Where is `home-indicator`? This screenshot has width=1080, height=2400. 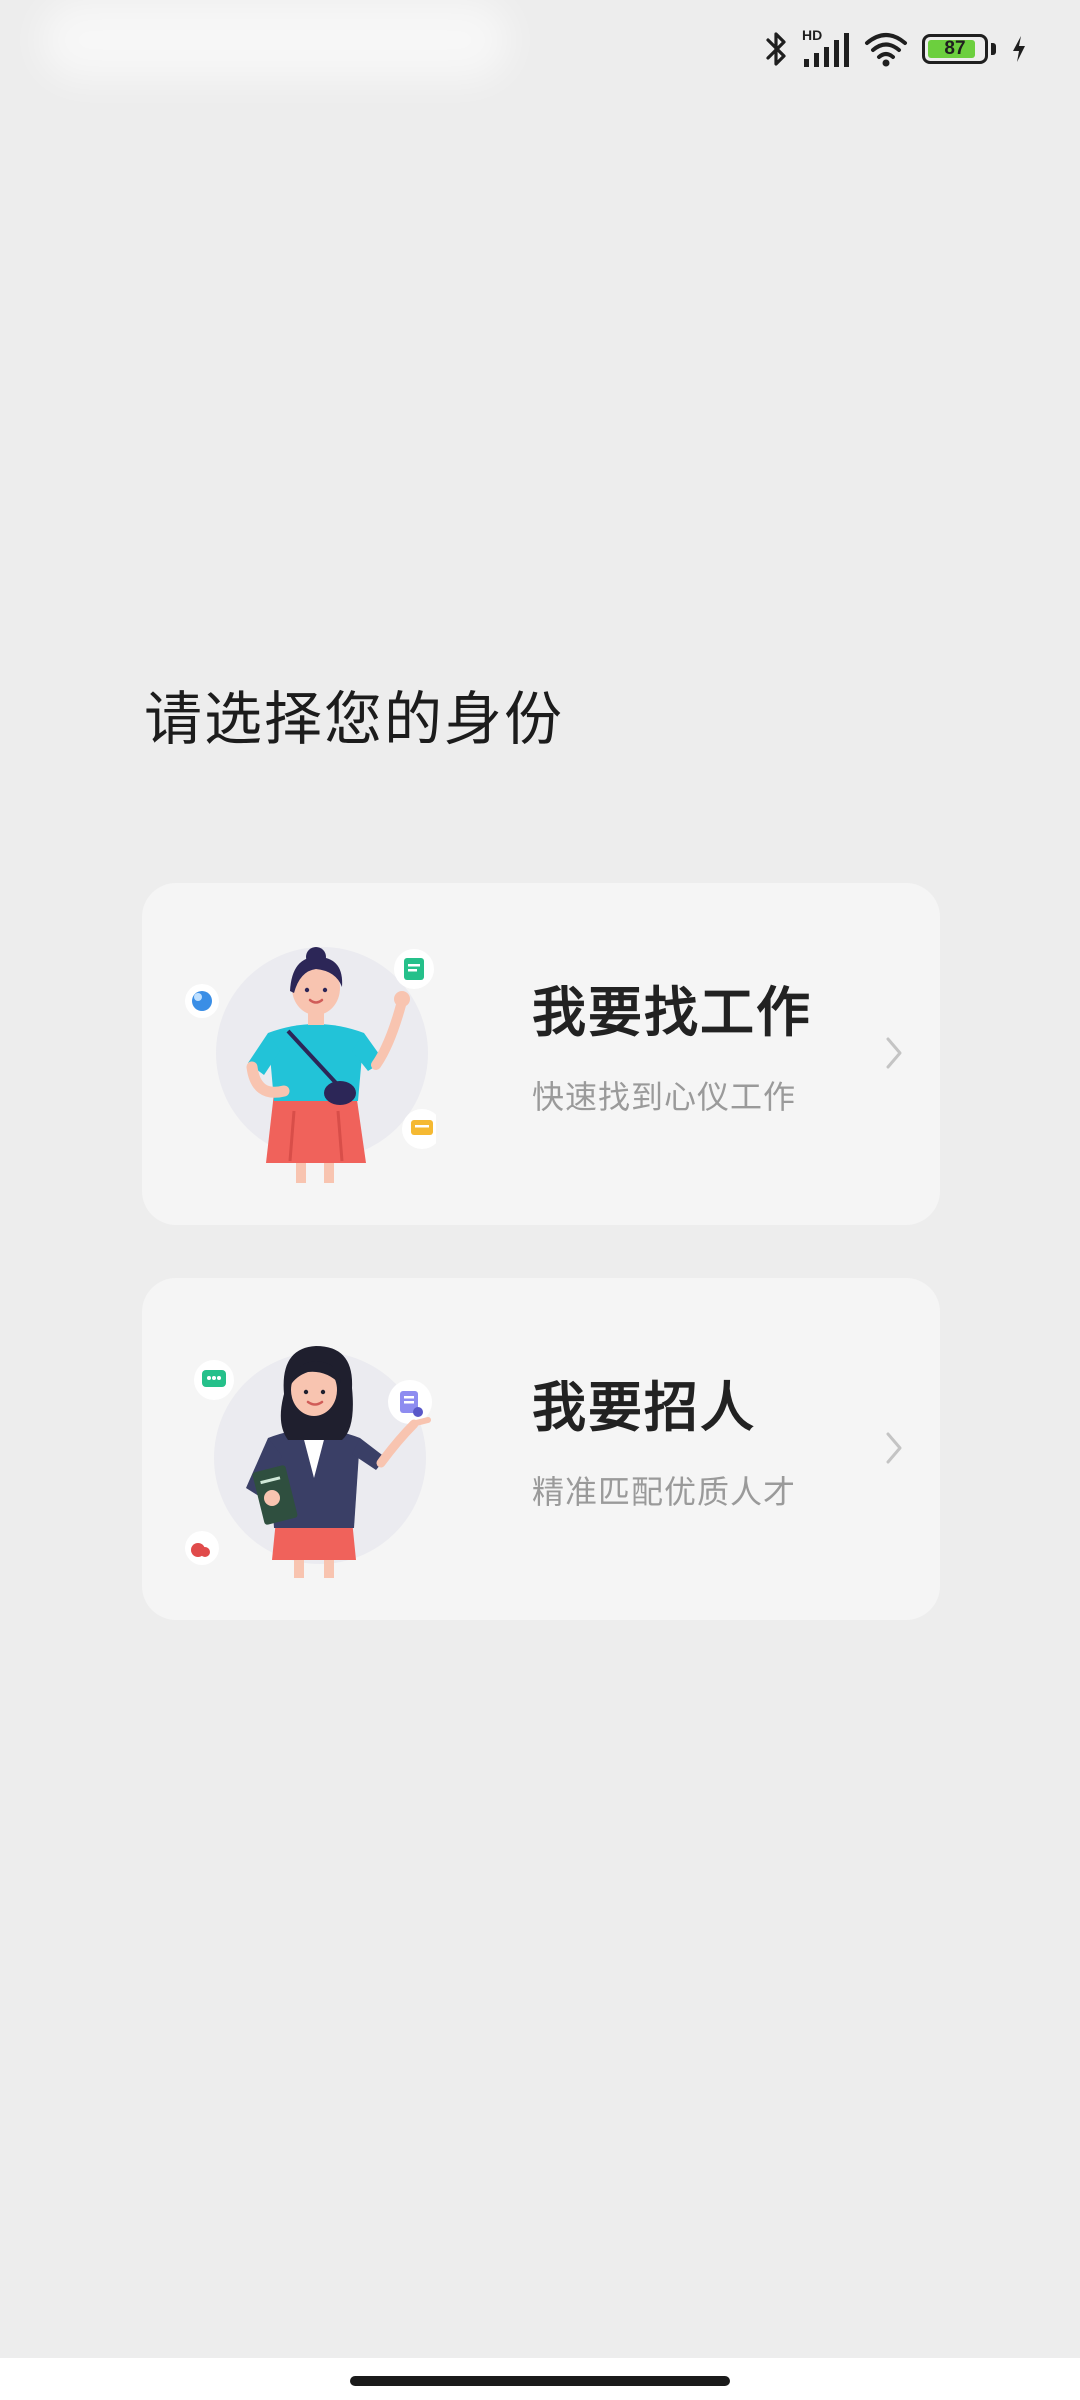 home-indicator is located at coordinates (540, 2381).